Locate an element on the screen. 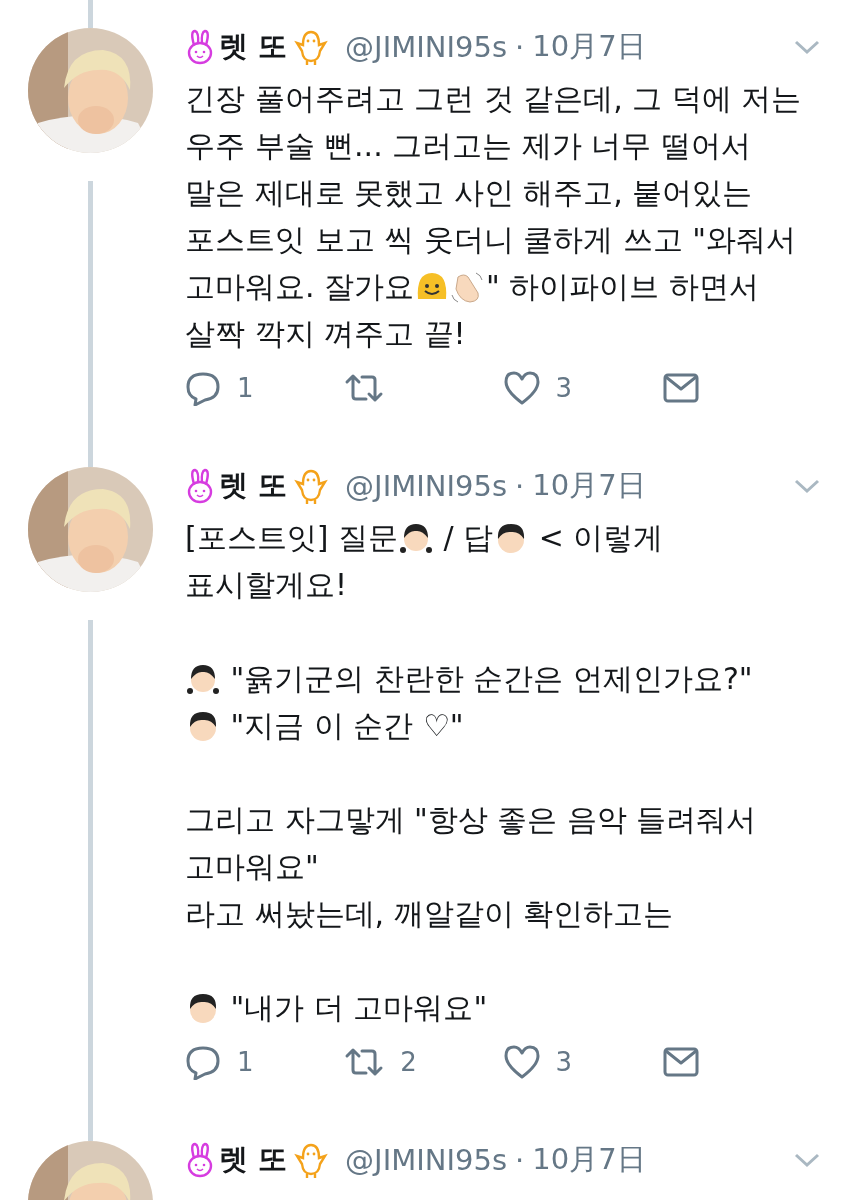 The width and height of the screenshot is (842, 1200). tweet-text: 긴장 풀어주려고 그런 것 같은데, 그 덕에 저는 is located at coordinates (493, 99).